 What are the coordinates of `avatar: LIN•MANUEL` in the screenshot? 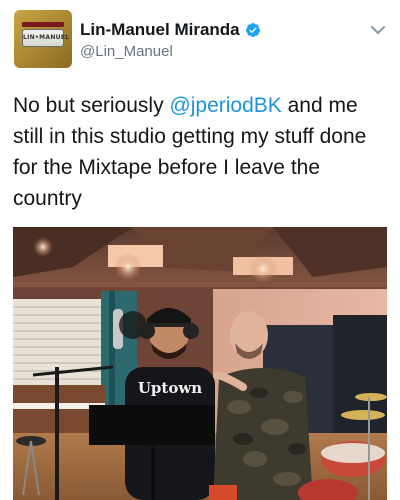 It's located at (43, 39).